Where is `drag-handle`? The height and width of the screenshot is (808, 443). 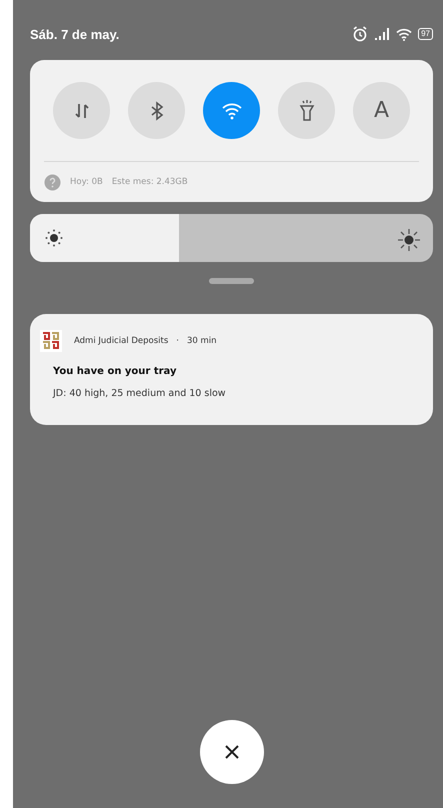 drag-handle is located at coordinates (231, 281).